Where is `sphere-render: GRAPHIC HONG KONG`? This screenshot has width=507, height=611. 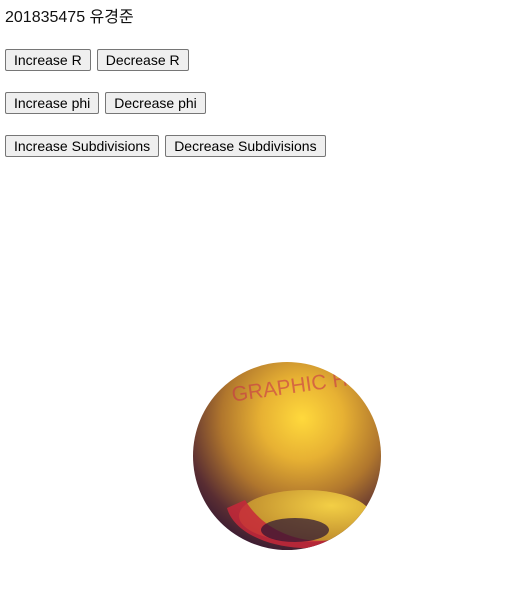 sphere-render: GRAPHIC HONG KONG is located at coordinates (287, 456).